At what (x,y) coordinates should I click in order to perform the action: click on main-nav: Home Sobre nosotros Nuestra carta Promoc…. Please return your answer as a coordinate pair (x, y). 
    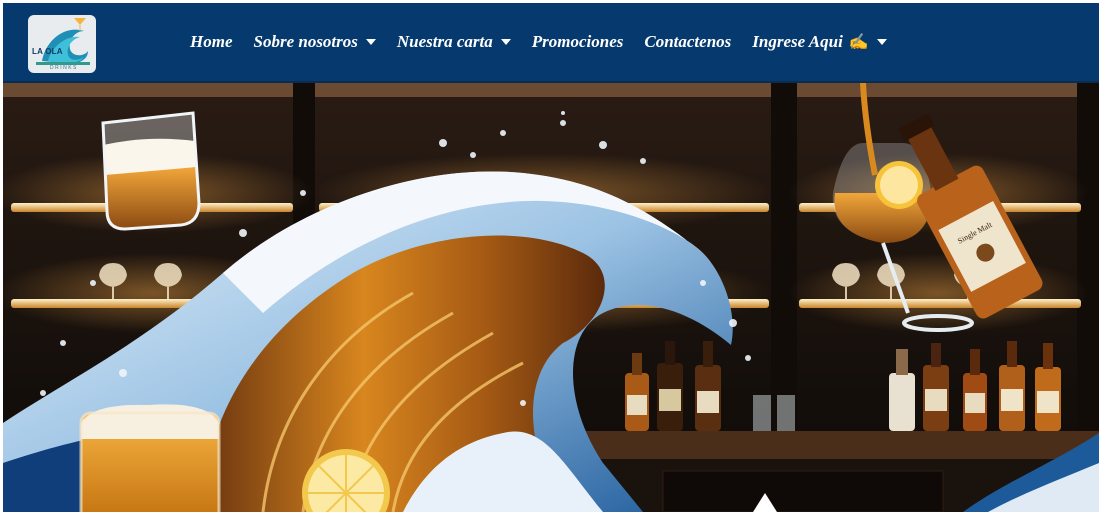
    Looking at the image, I should click on (538, 42).